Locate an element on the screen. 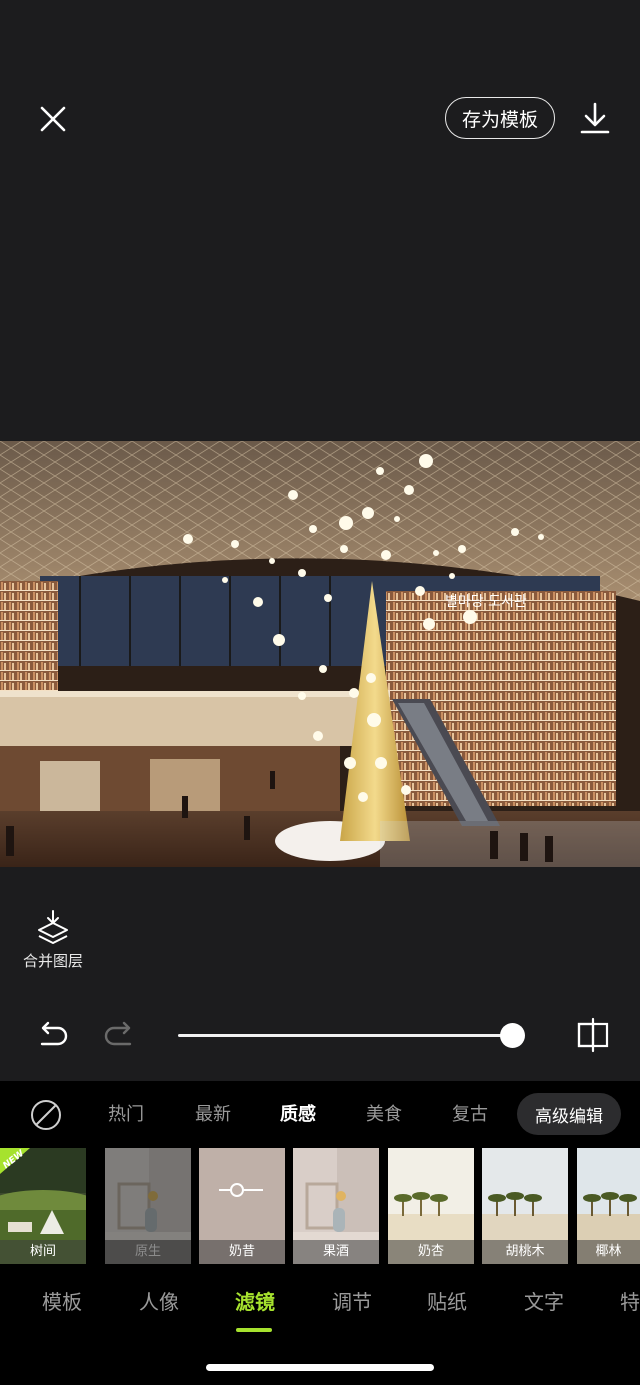 The width and height of the screenshot is (640, 1385). redo-button is located at coordinates (120, 1036).